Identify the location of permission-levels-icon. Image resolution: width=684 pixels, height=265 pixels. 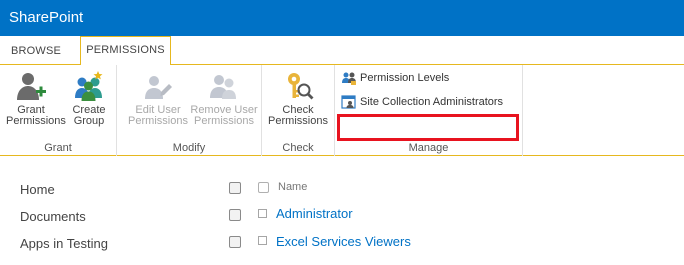
(349, 79).